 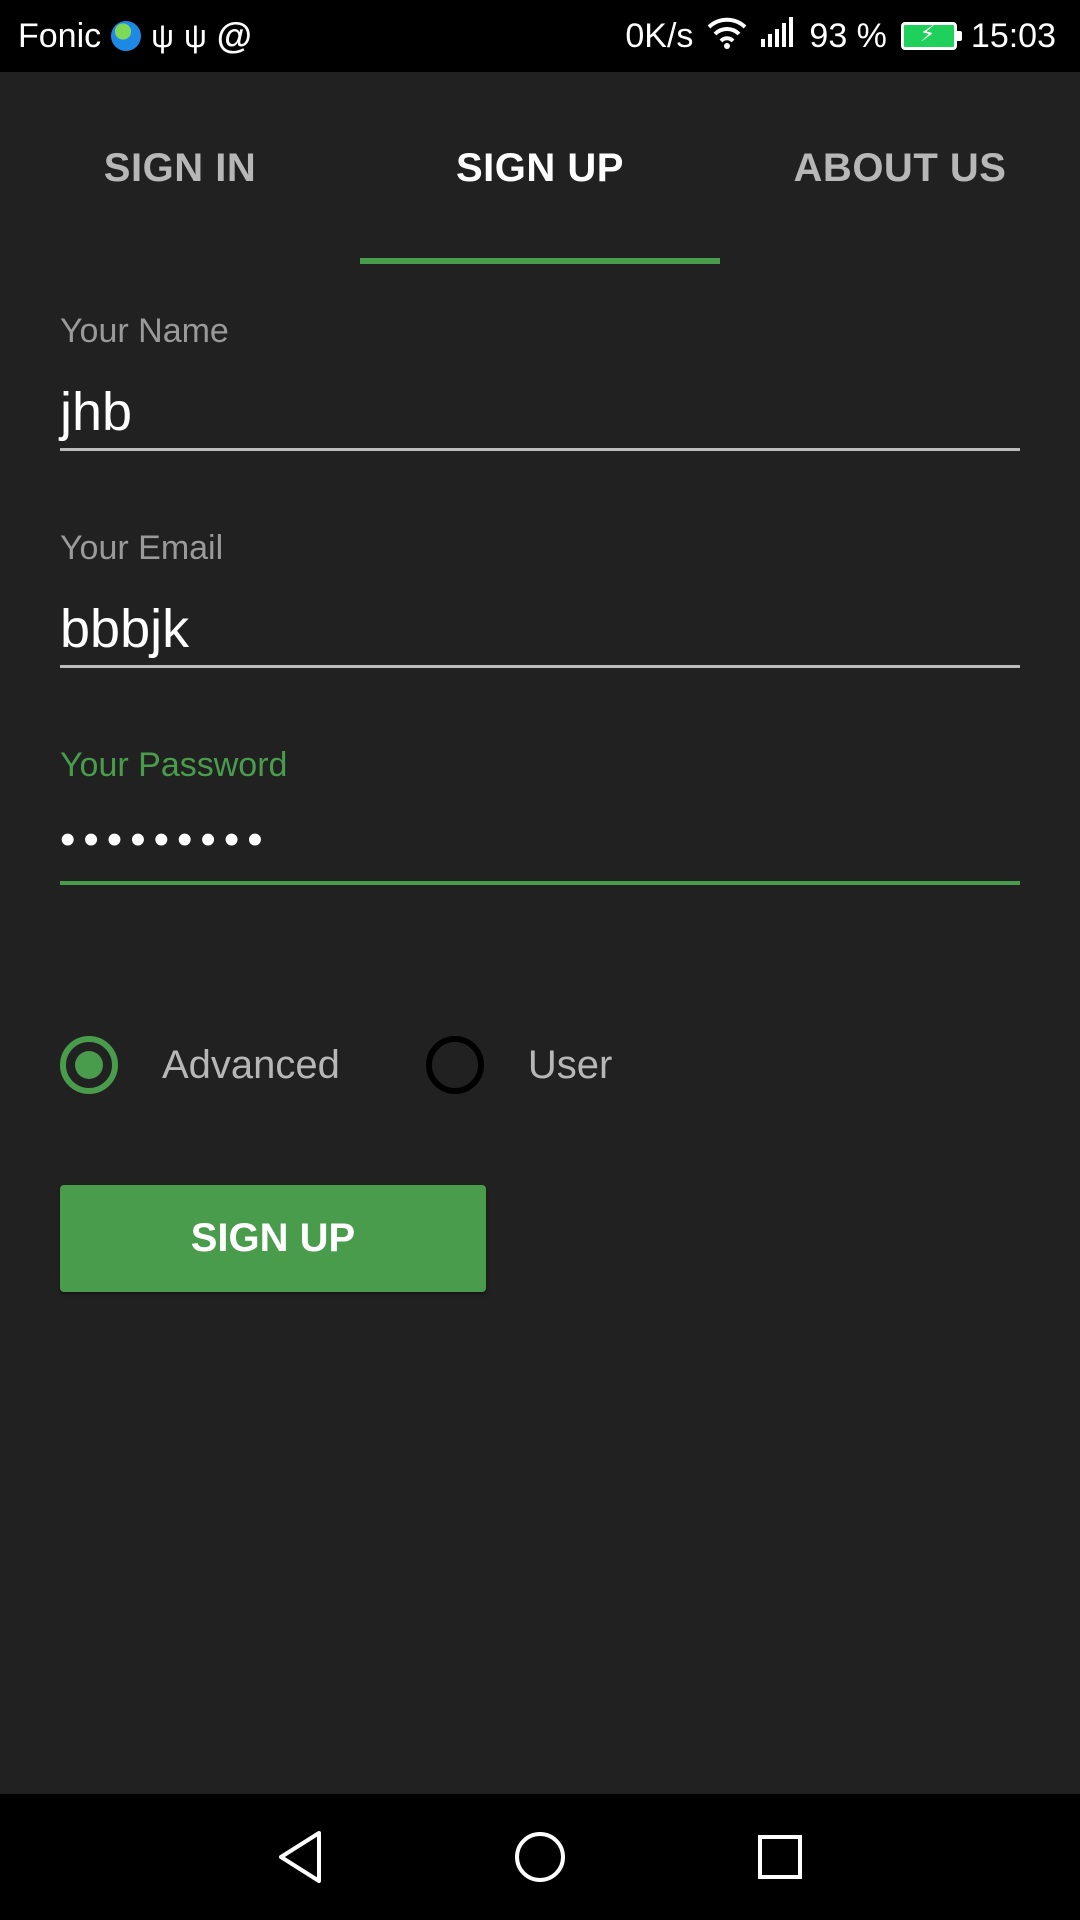 I want to click on tab-about-us: ABOUT US, so click(x=900, y=168).